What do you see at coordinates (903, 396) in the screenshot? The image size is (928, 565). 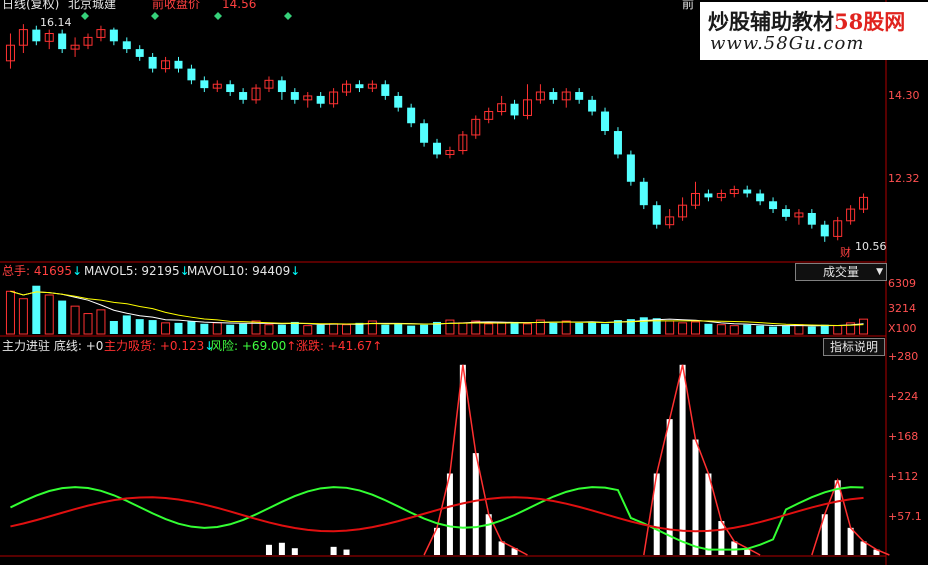 I see `indicator-axis-tick: +224` at bounding box center [903, 396].